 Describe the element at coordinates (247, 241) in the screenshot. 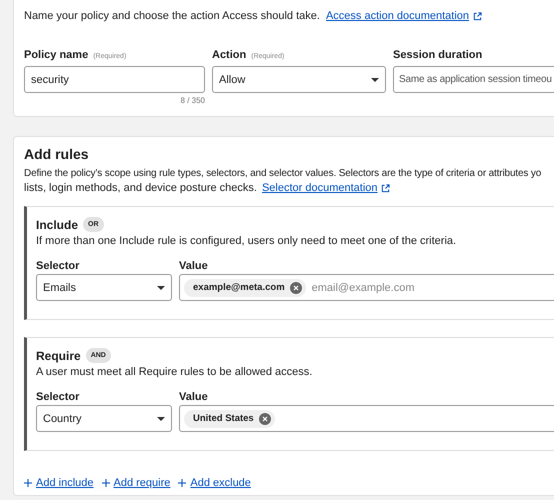

I see `rule-description: If more than one Include rule is configured, users only need to meet one of the criteria.` at that location.